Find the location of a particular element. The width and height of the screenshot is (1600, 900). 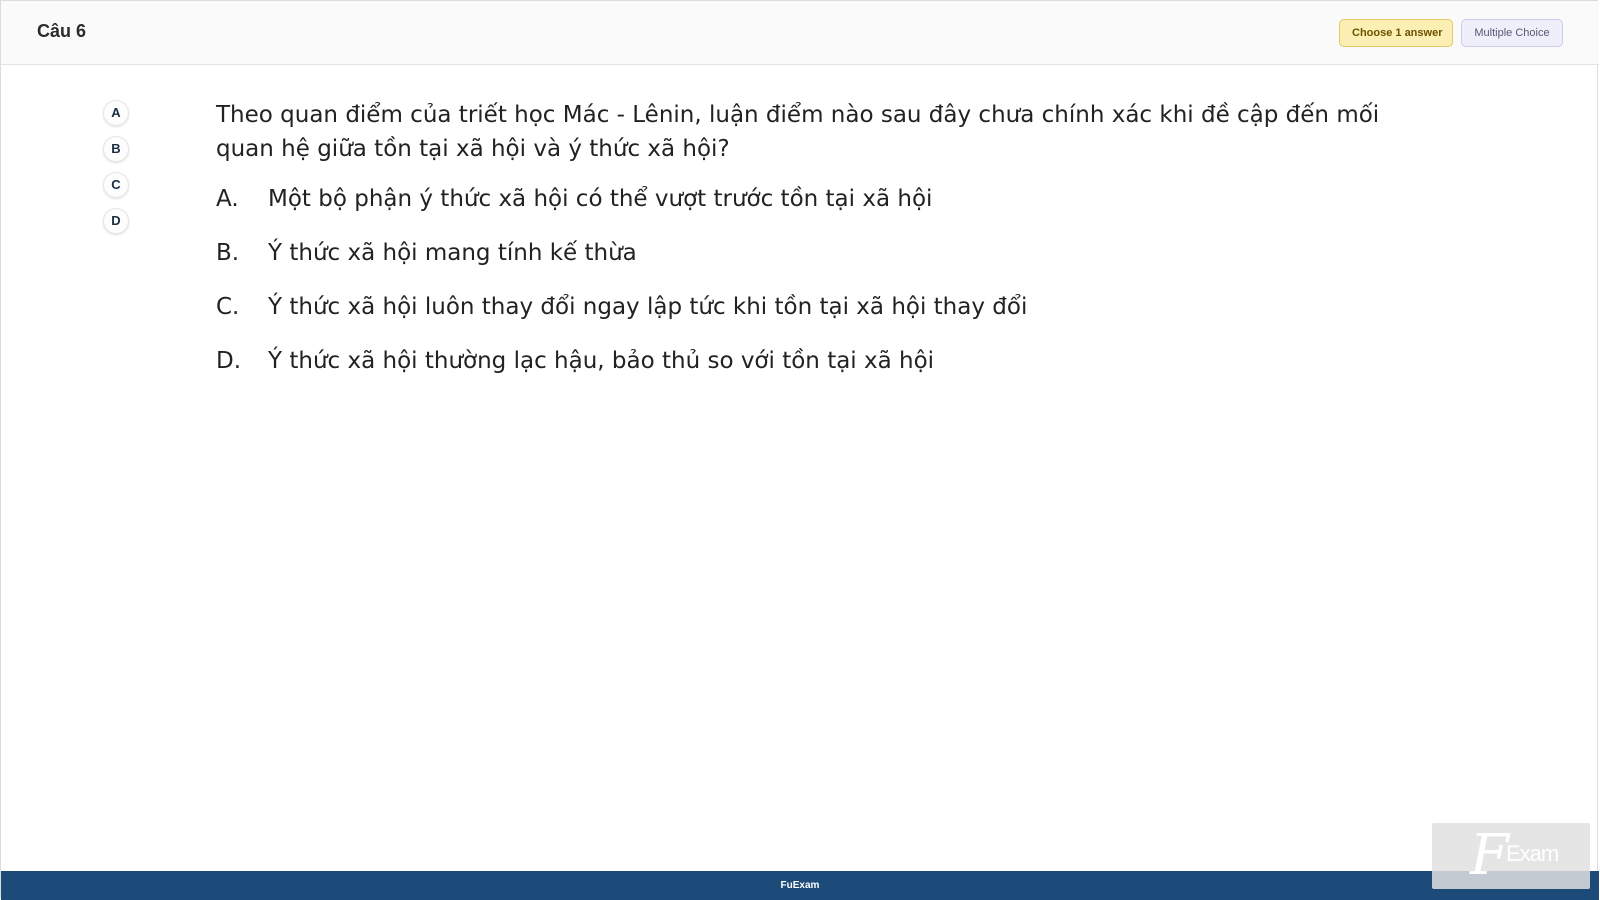

answer-picker: A B C D is located at coordinates (116, 172).